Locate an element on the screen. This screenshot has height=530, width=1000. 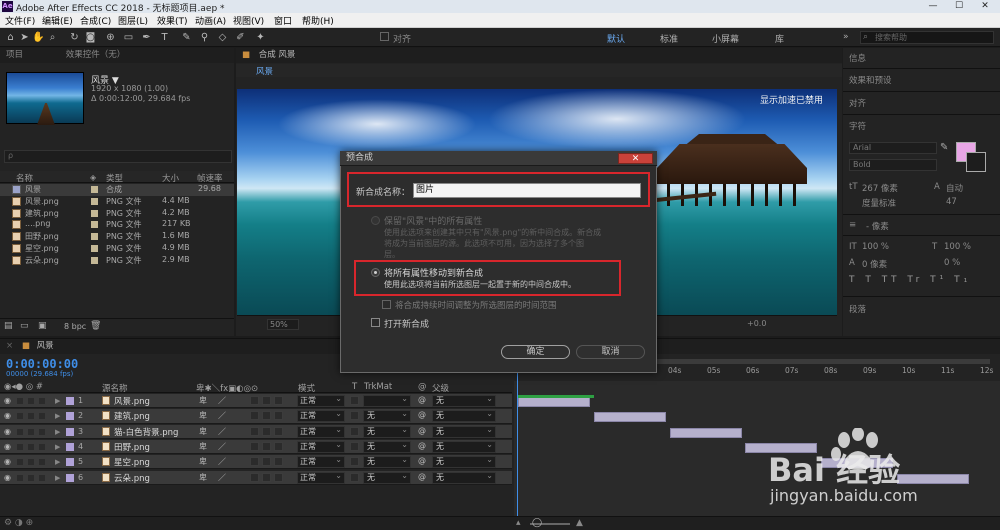
menu-effect: 效果(T) is located at coordinates (172, 20).